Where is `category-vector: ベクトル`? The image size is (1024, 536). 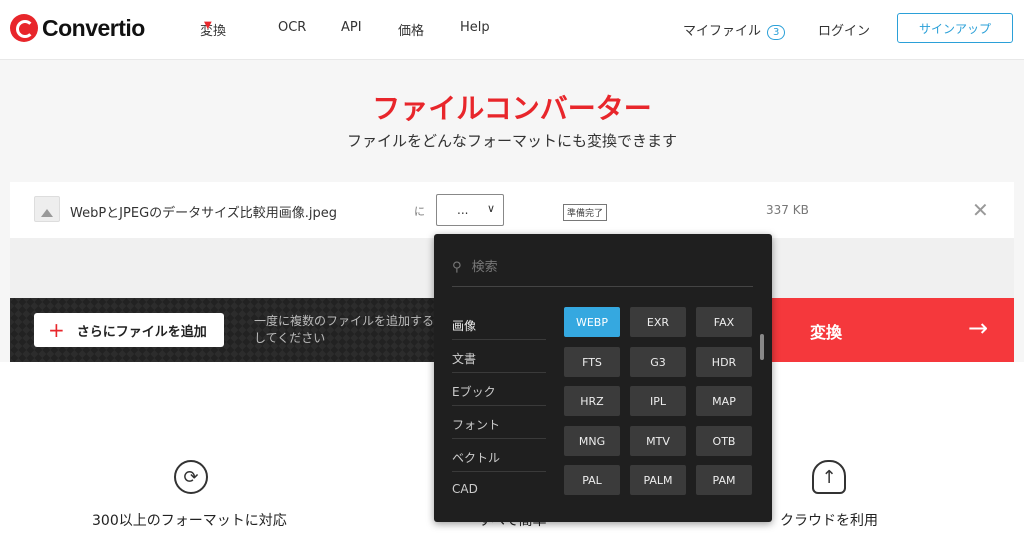 category-vector: ベクトル is located at coordinates (499, 455).